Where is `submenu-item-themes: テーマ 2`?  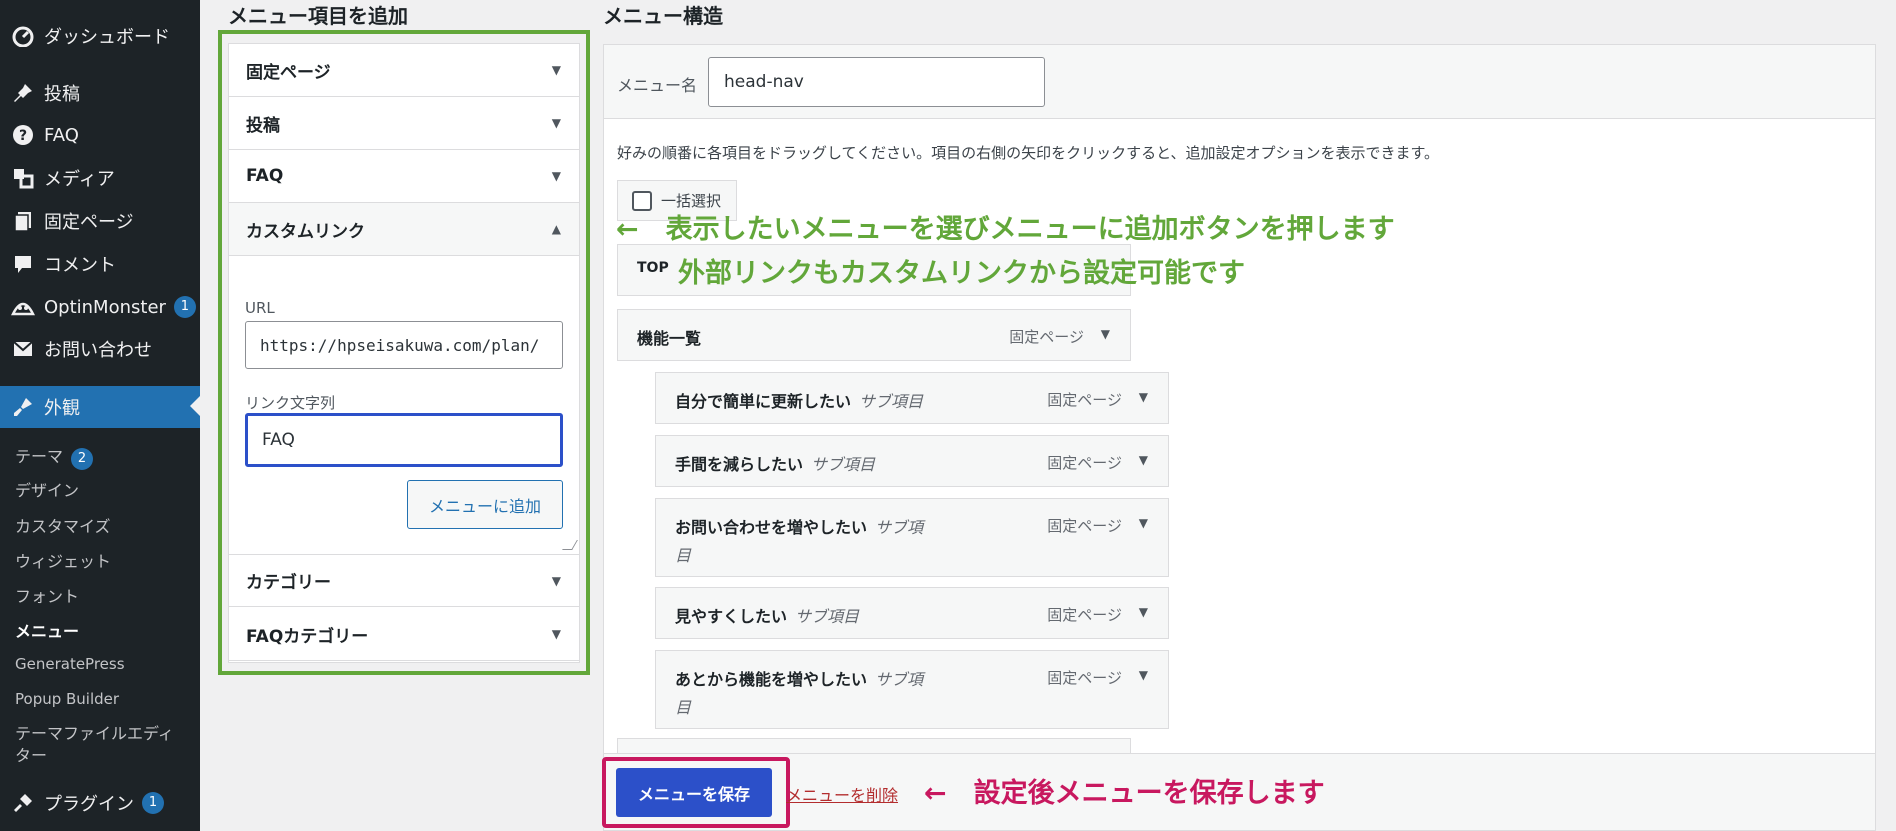 submenu-item-themes: テーマ 2 is located at coordinates (54, 456).